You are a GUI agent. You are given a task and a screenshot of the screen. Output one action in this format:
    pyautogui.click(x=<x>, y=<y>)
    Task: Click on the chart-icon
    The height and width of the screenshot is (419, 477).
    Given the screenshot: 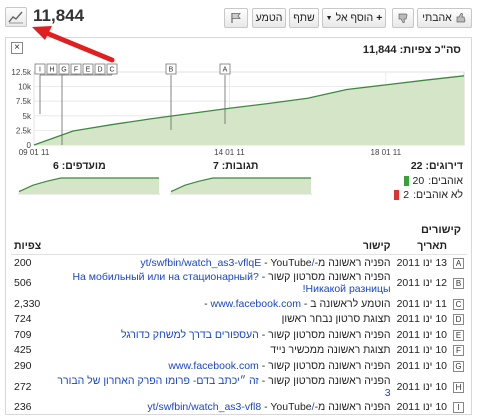 What is the action you would take?
    pyautogui.click(x=15, y=17)
    